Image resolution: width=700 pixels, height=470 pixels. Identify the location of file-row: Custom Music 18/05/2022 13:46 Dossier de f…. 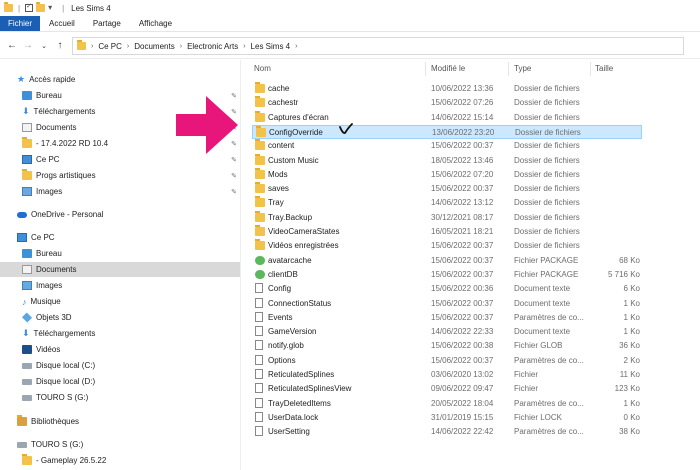
(447, 160).